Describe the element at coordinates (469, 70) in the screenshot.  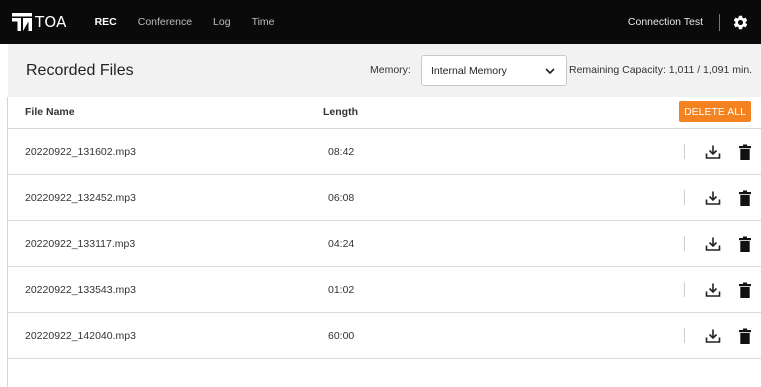
I see `memory-select-value: Internal Memory` at that location.